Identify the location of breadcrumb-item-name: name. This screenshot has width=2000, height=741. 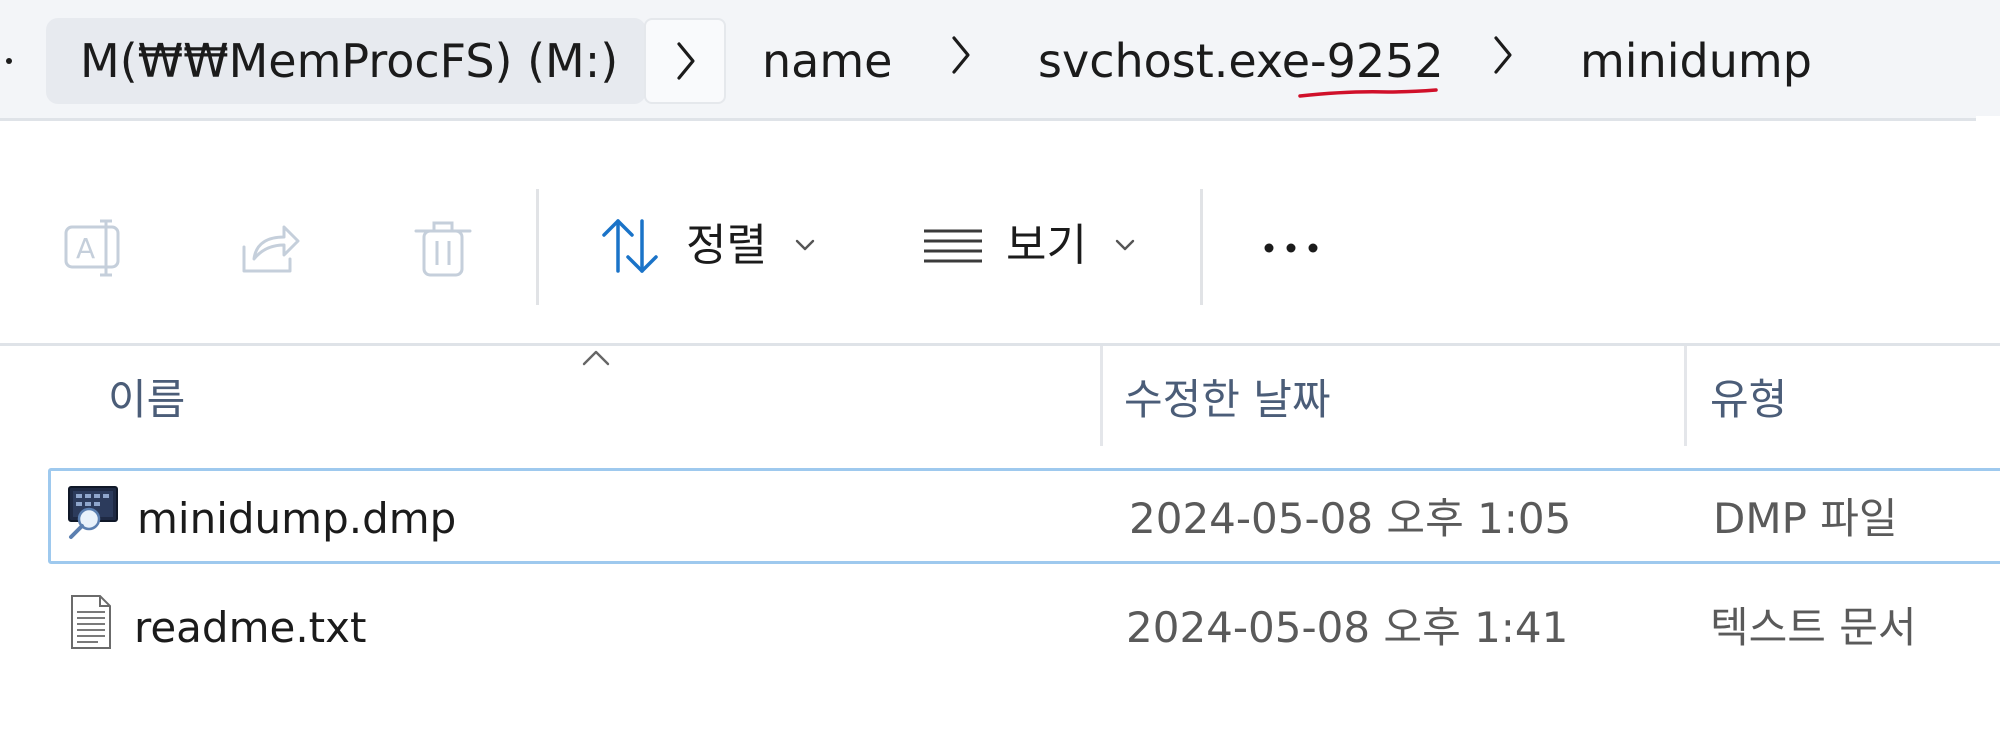
(827, 61).